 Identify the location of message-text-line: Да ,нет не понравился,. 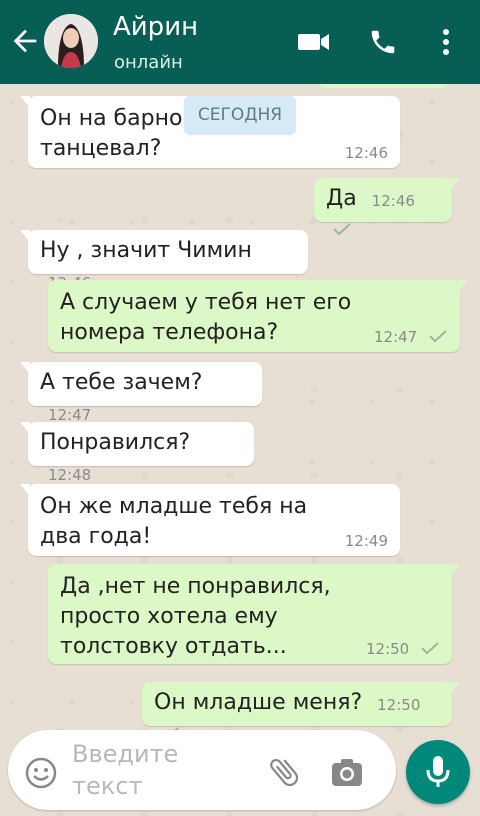
(195, 586).